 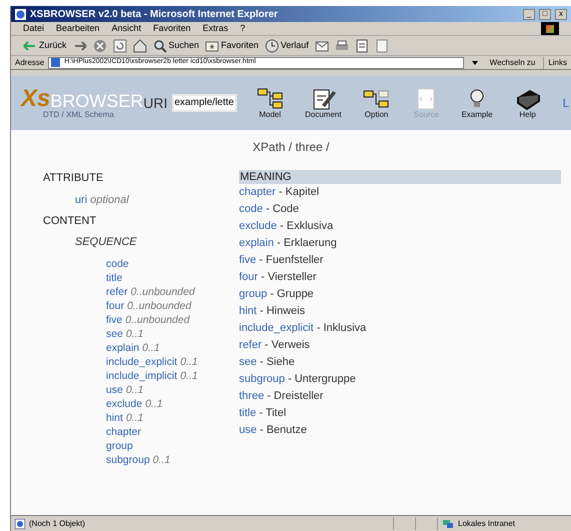 What do you see at coordinates (475, 62) in the screenshot?
I see `dropdown-arrow-icon` at bounding box center [475, 62].